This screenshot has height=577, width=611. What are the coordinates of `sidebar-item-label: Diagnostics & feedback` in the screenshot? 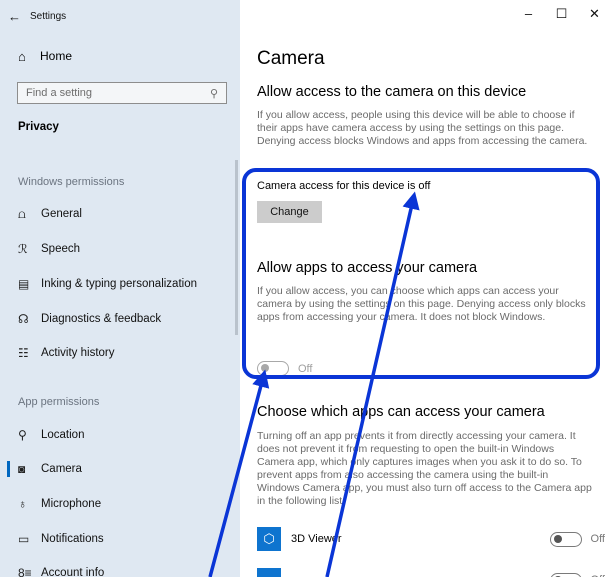 It's located at (101, 319).